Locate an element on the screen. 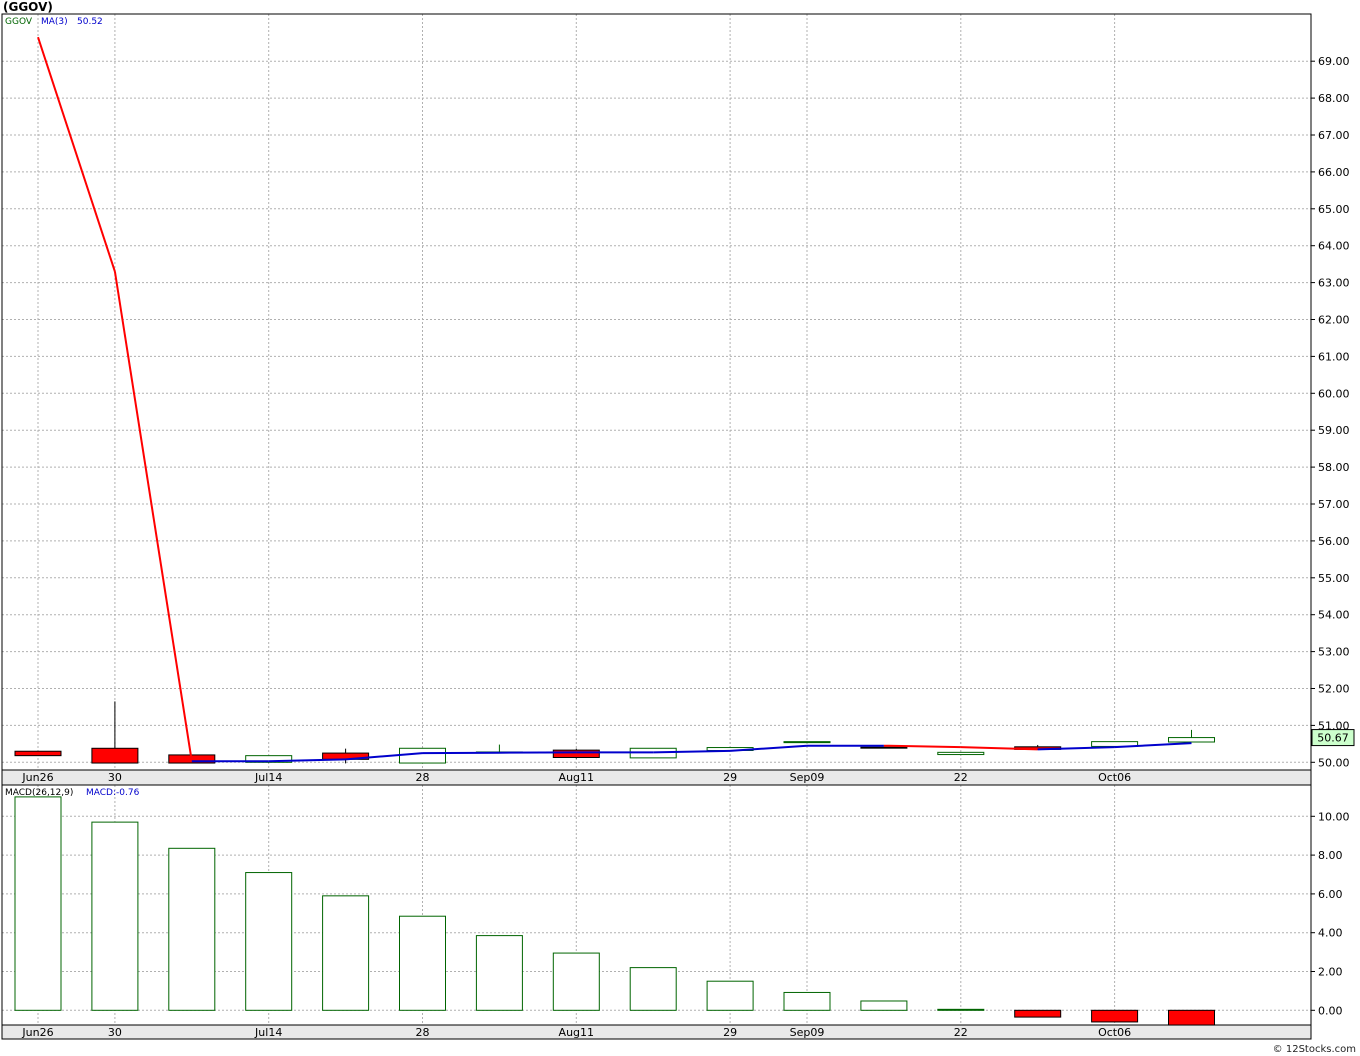  price-y-tick-label: 64.00 is located at coordinates (1334, 246).